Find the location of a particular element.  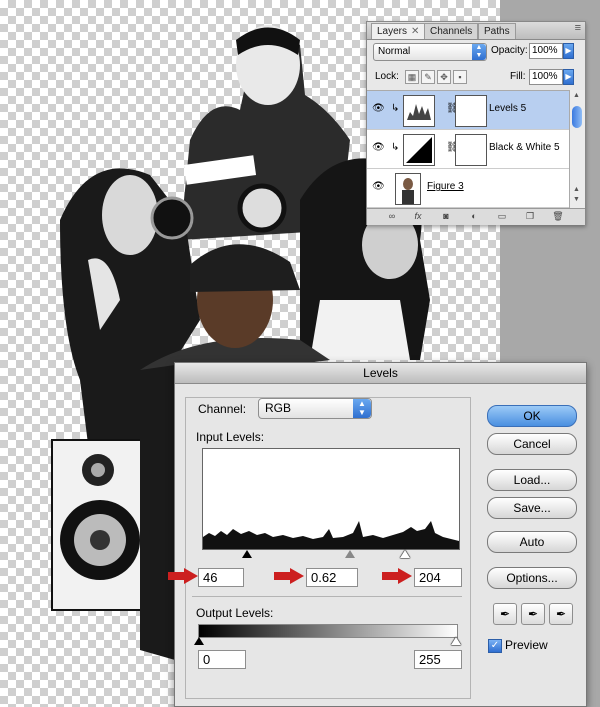

layers-panel-tabs: Layers ✕ Channels Paths ≡ is located at coordinates (476, 31).